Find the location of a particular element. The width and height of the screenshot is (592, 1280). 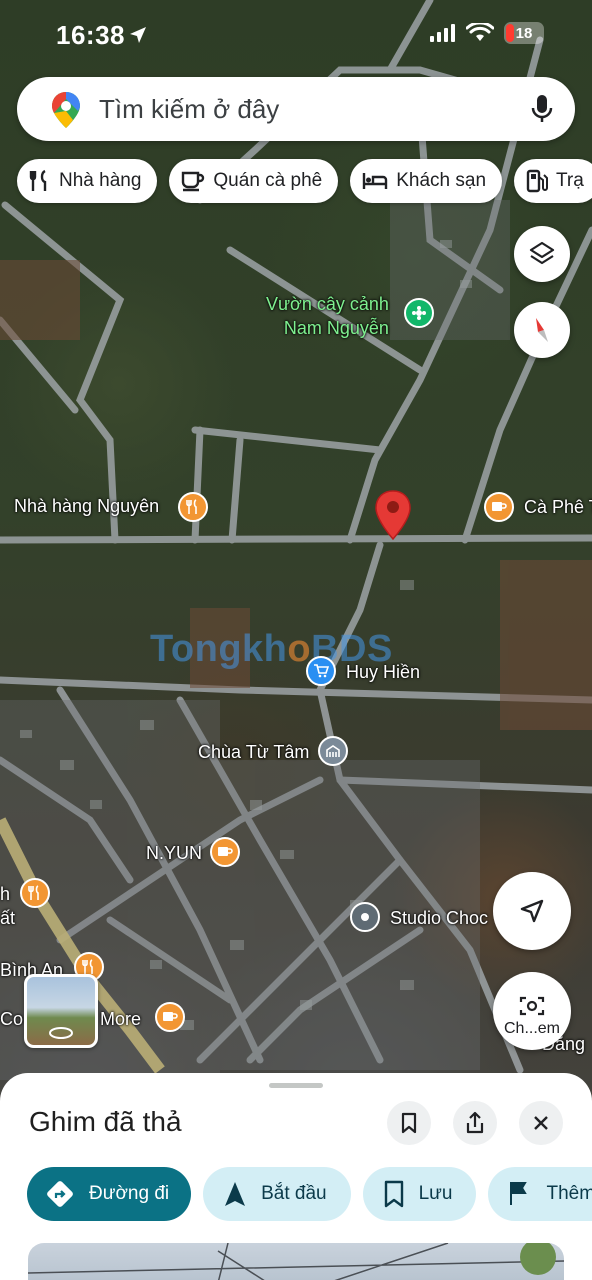

start-label: Bắt đầu is located at coordinates (294, 1193).